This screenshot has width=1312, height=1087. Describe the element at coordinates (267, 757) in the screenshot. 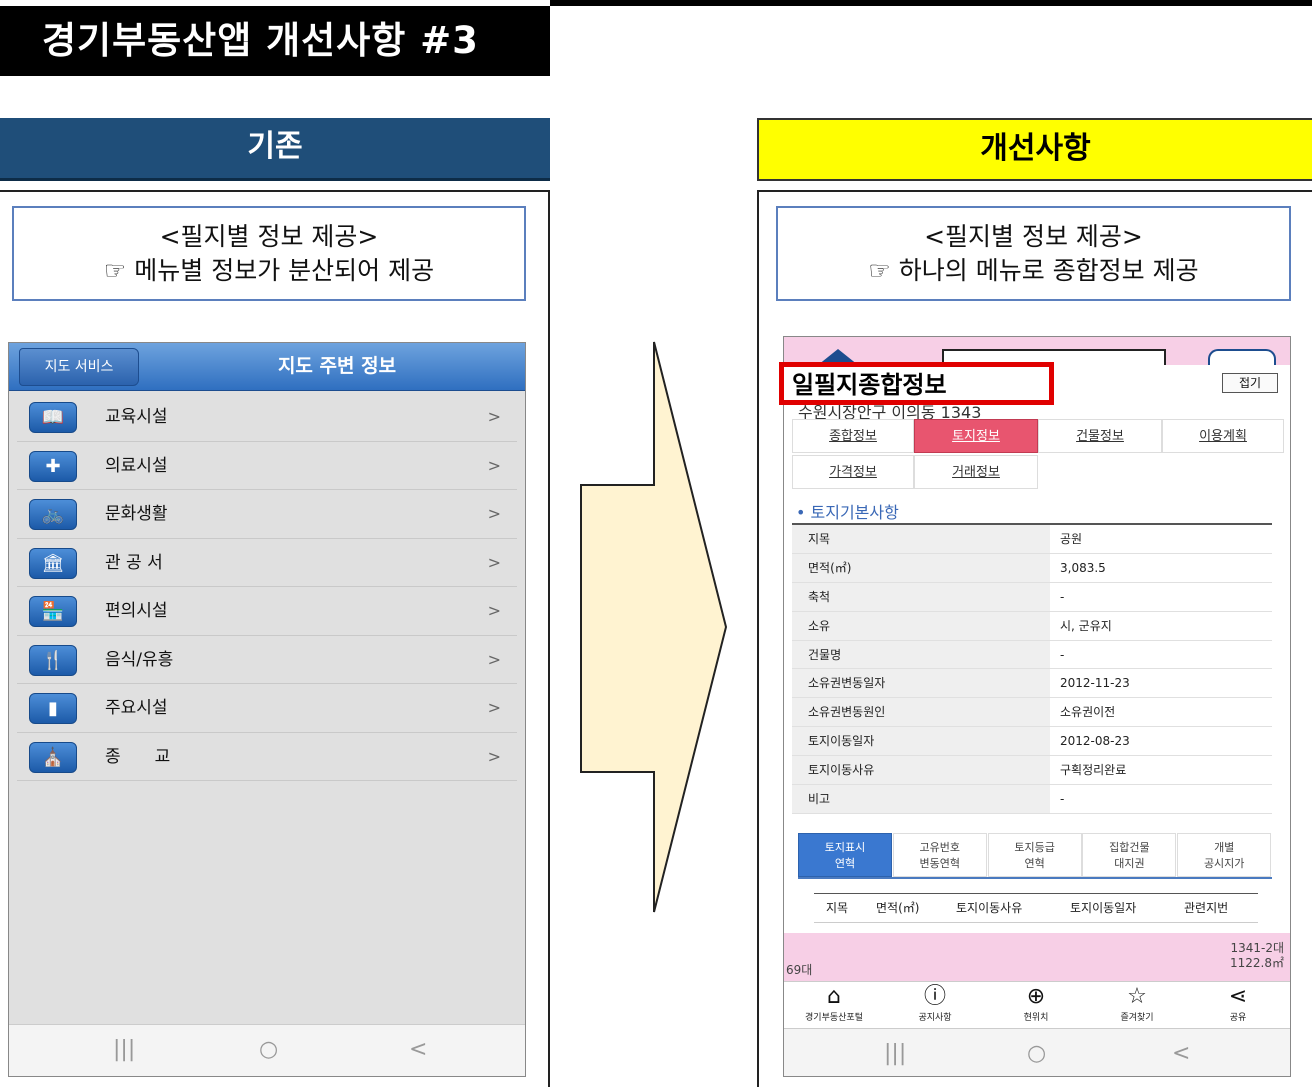

I see `list-item: ⛪ 종 교 >` at that location.